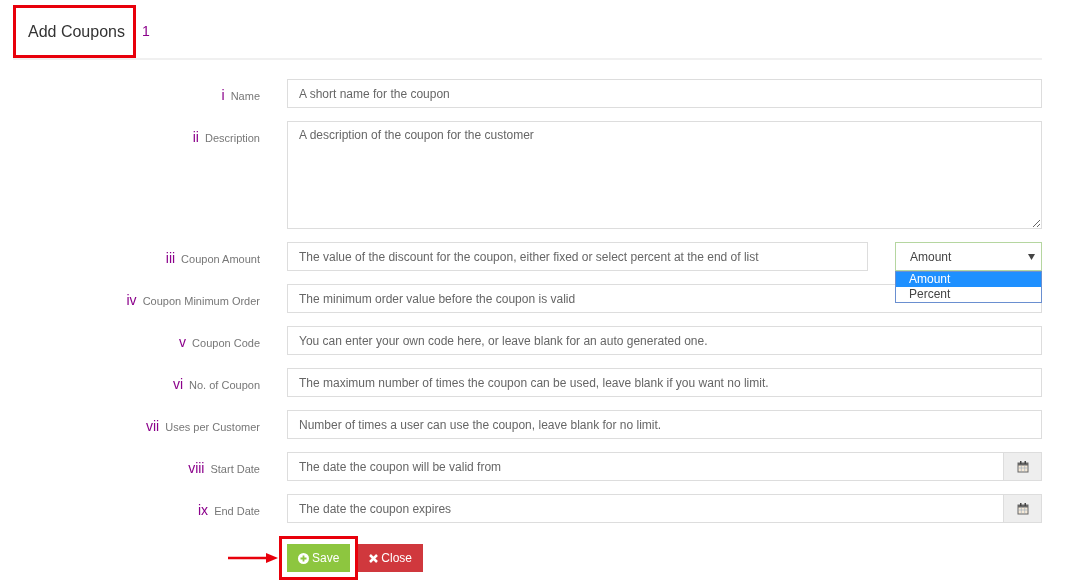  What do you see at coordinates (183, 342) in the screenshot?
I see `step-marker: v` at bounding box center [183, 342].